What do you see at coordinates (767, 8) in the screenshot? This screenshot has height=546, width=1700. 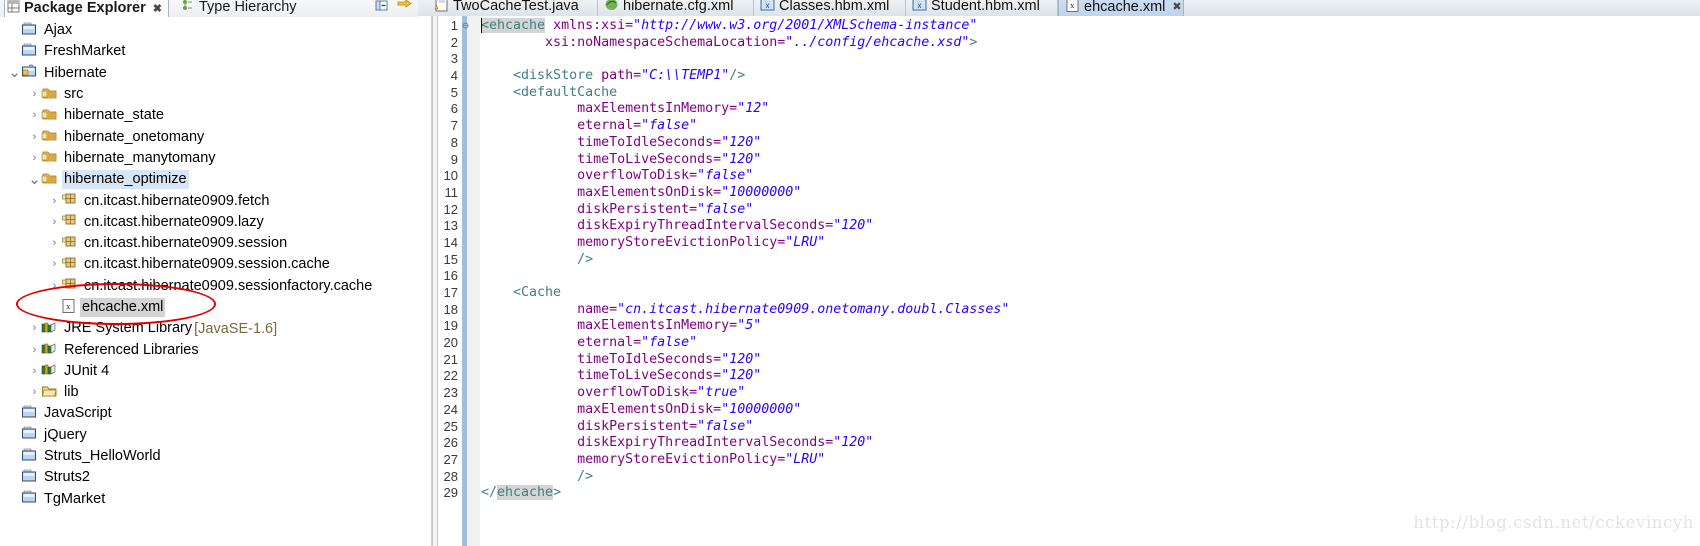 I see `hbm-file-icon: x` at bounding box center [767, 8].